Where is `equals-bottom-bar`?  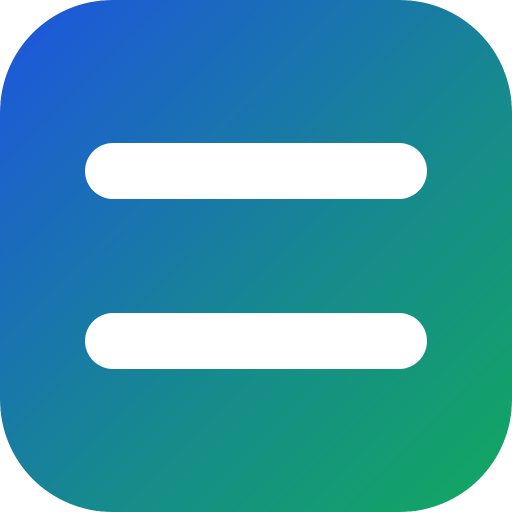
equals-bottom-bar is located at coordinates (256, 341).